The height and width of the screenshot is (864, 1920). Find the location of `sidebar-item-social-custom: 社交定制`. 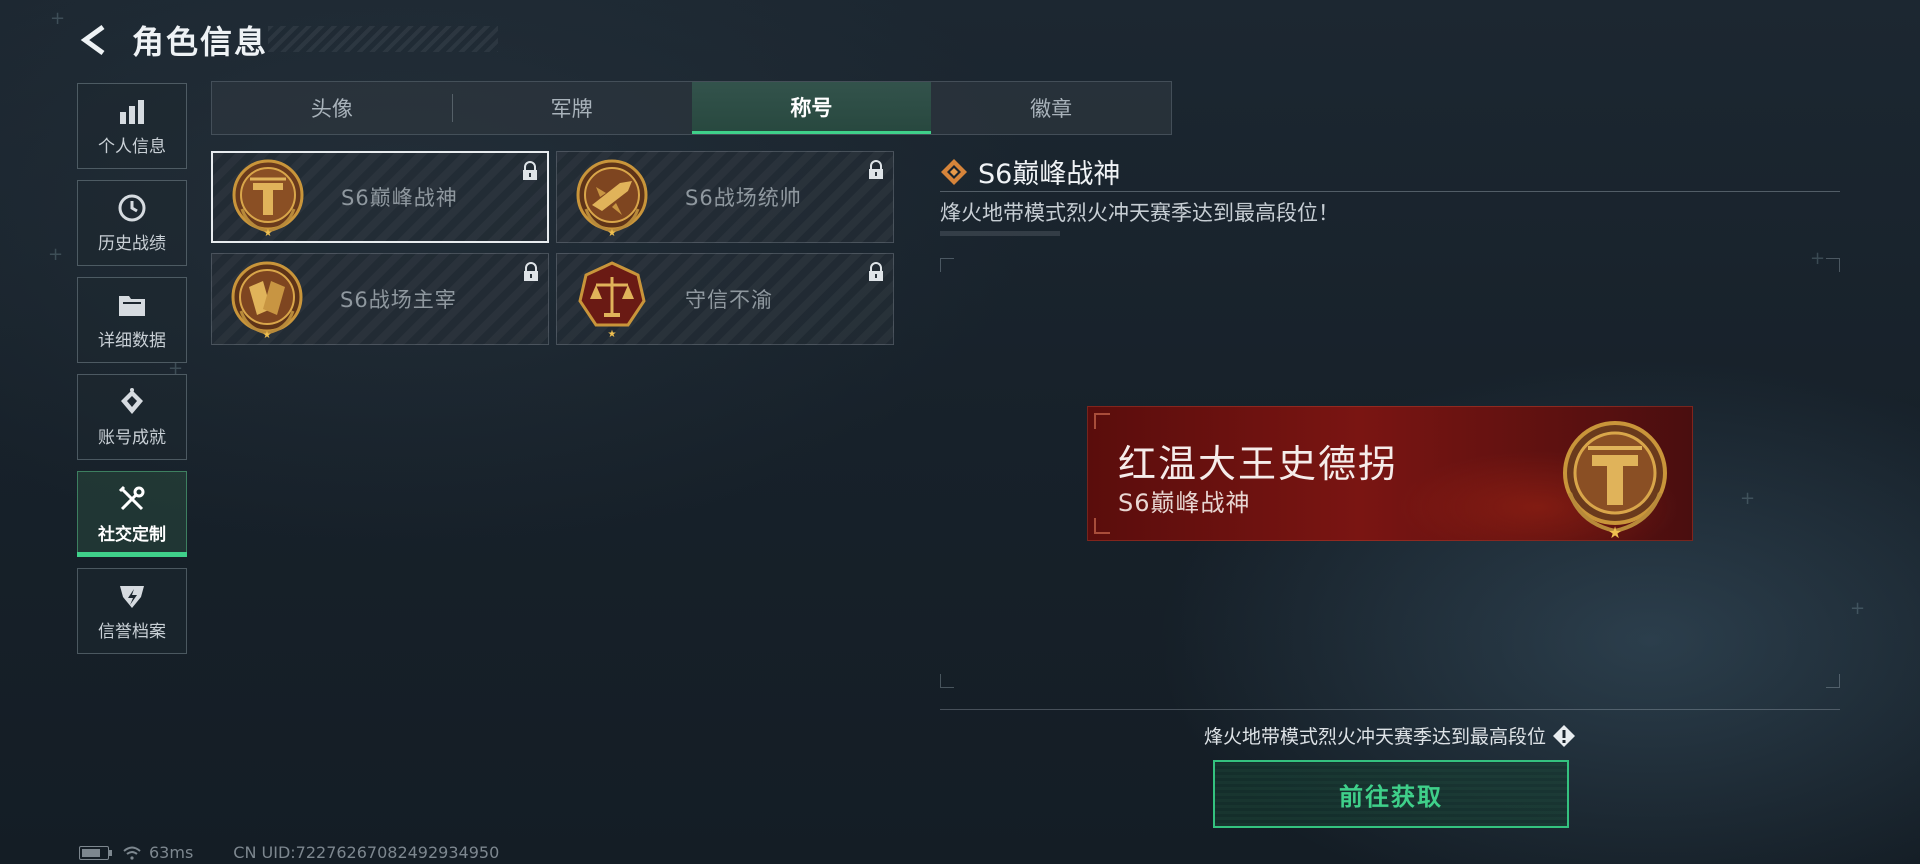

sidebar-item-social-custom: 社交定制 is located at coordinates (132, 514).